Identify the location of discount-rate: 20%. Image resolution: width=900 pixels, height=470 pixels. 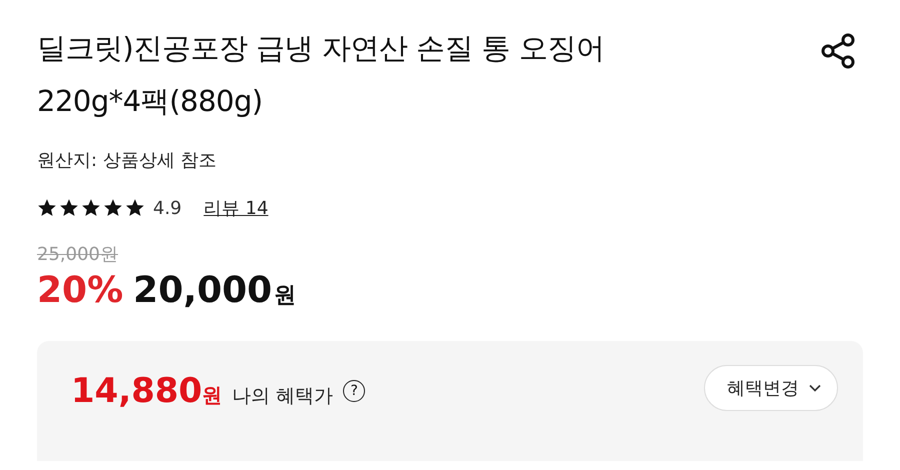
(80, 290).